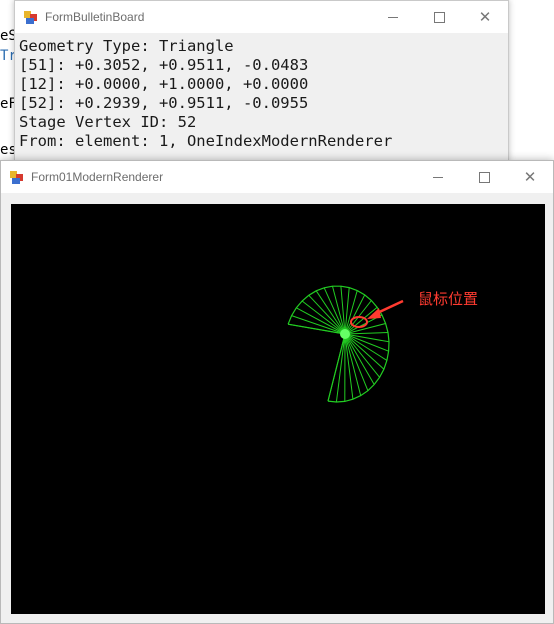  Describe the element at coordinates (345, 334) in the screenshot. I see `highlight-point` at that location.